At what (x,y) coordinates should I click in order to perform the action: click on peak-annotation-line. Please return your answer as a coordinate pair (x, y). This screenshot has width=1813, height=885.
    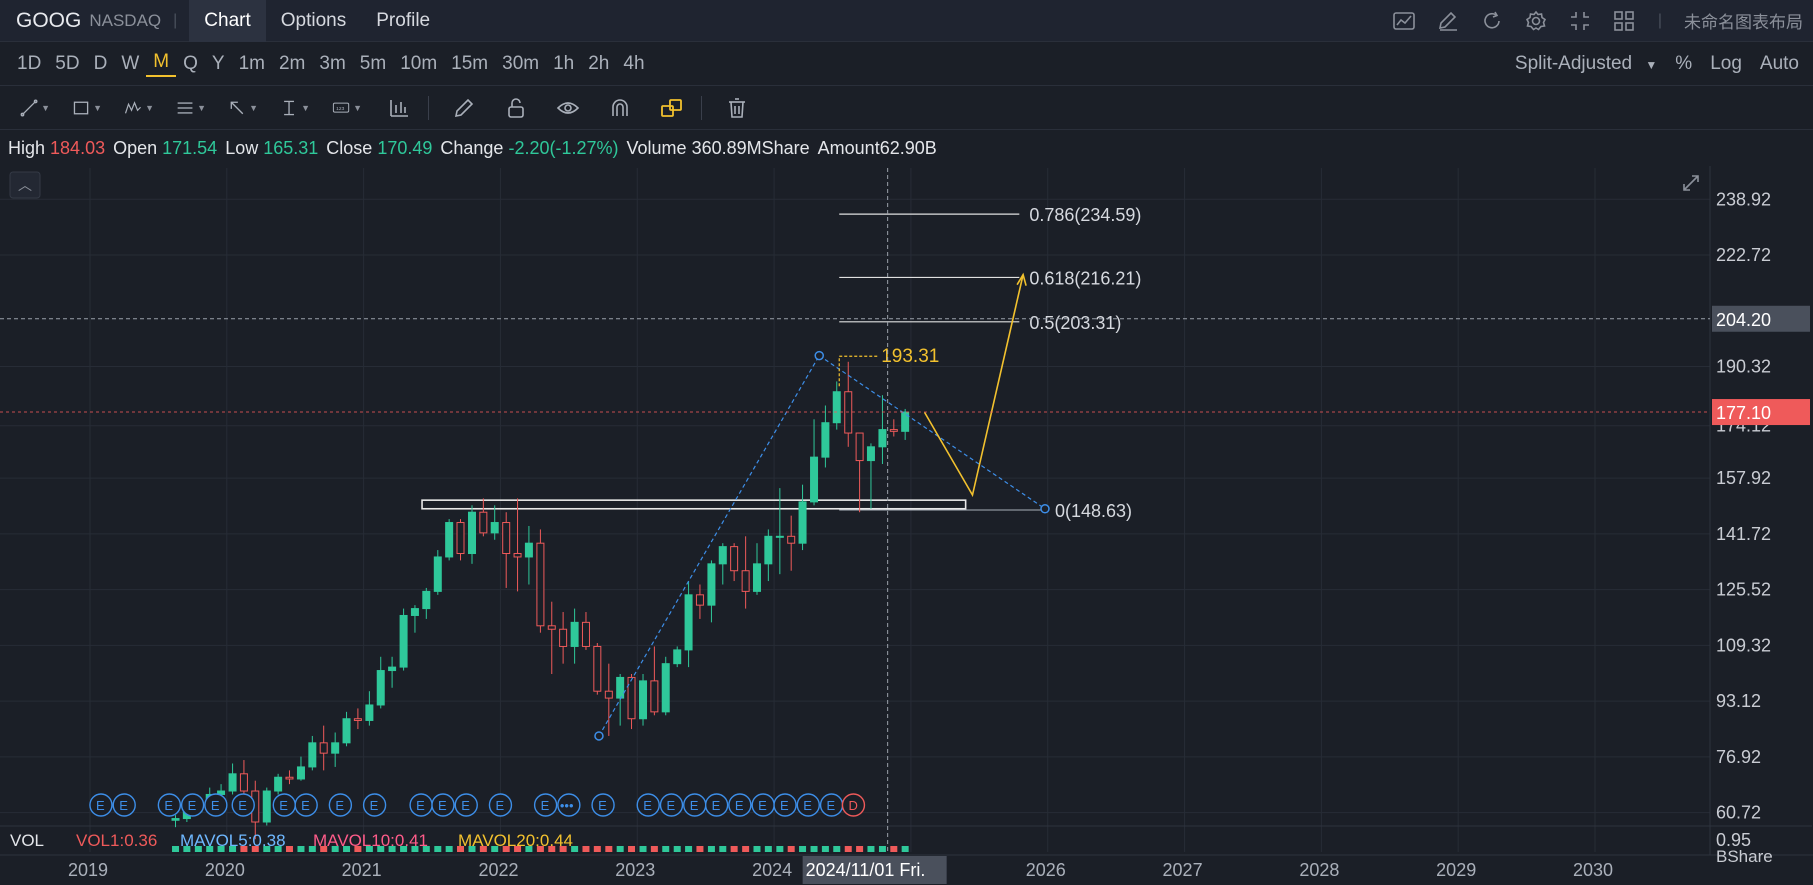
    Looking at the image, I should click on (859, 371).